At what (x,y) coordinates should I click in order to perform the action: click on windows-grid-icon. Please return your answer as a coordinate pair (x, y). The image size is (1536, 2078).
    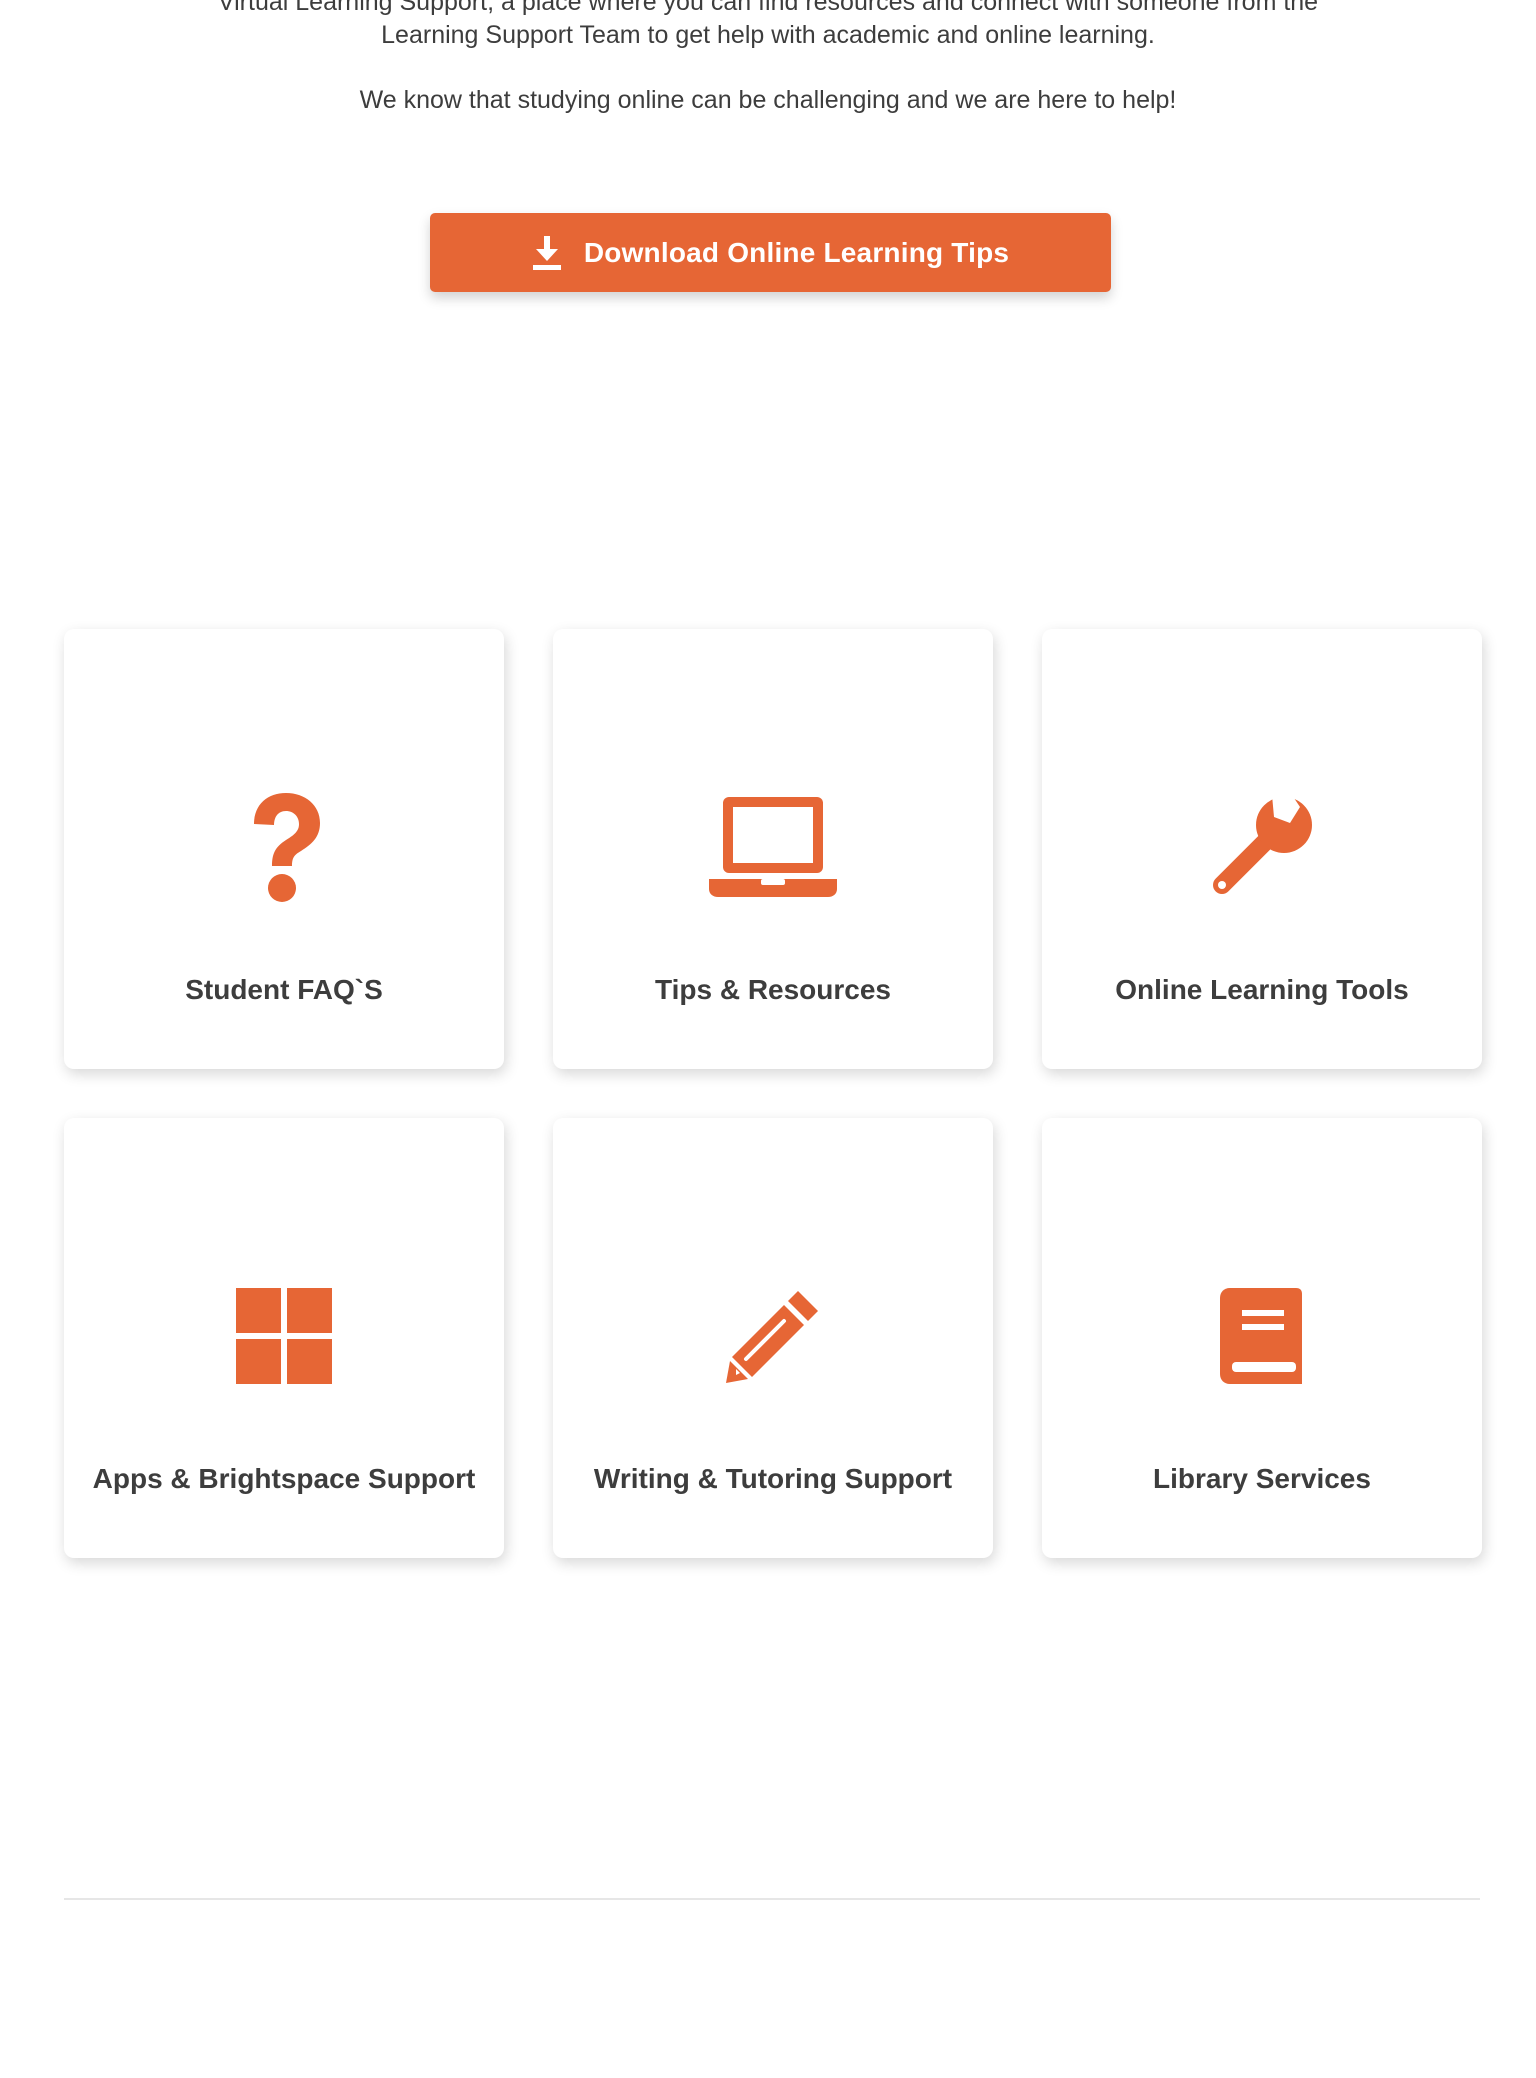
    Looking at the image, I should click on (284, 1336).